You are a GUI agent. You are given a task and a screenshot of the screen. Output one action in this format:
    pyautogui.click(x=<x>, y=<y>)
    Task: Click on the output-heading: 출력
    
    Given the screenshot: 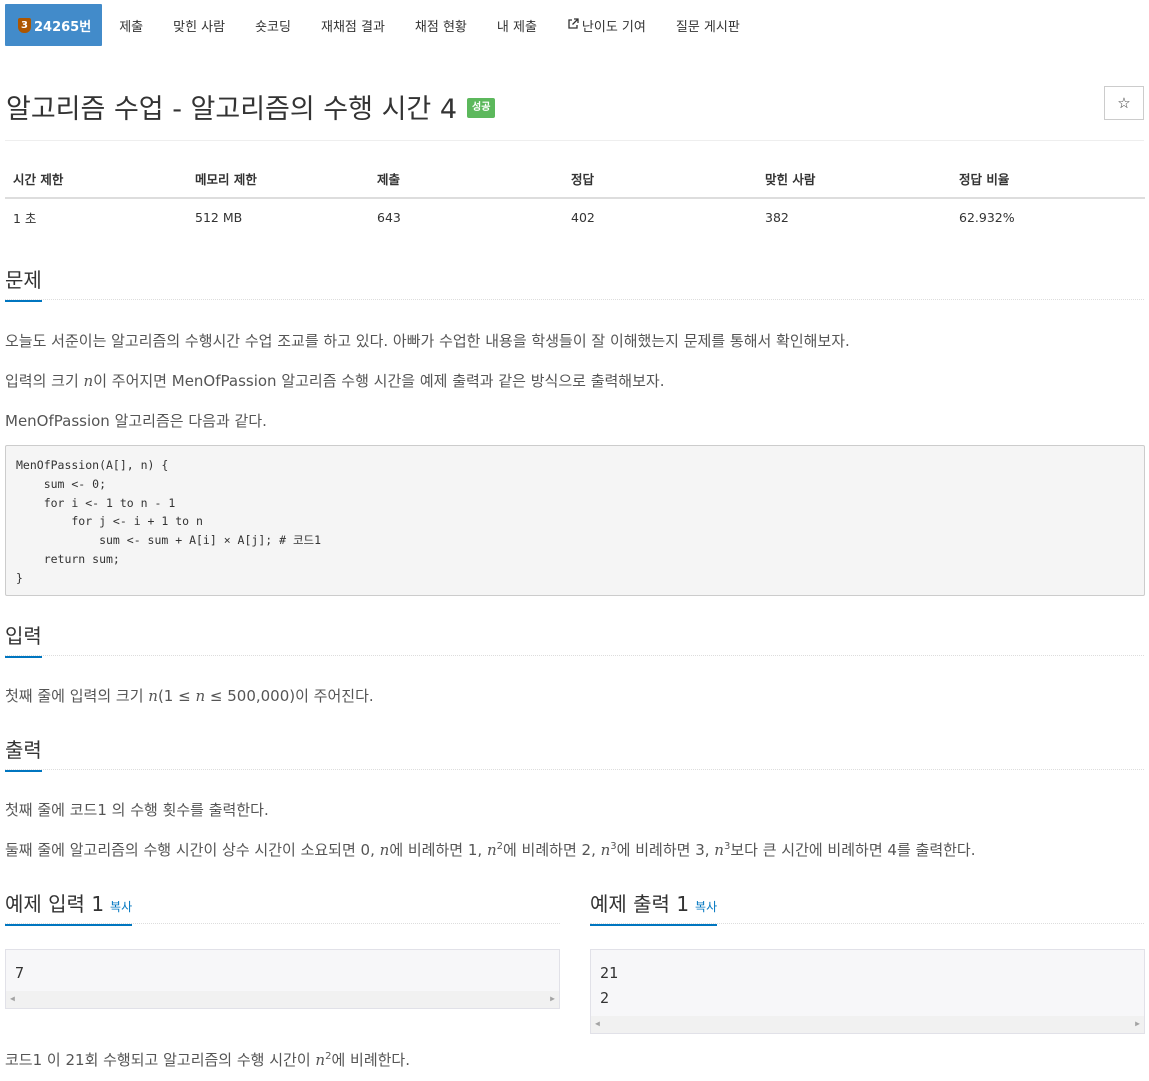 What is the action you would take?
    pyautogui.click(x=23, y=753)
    